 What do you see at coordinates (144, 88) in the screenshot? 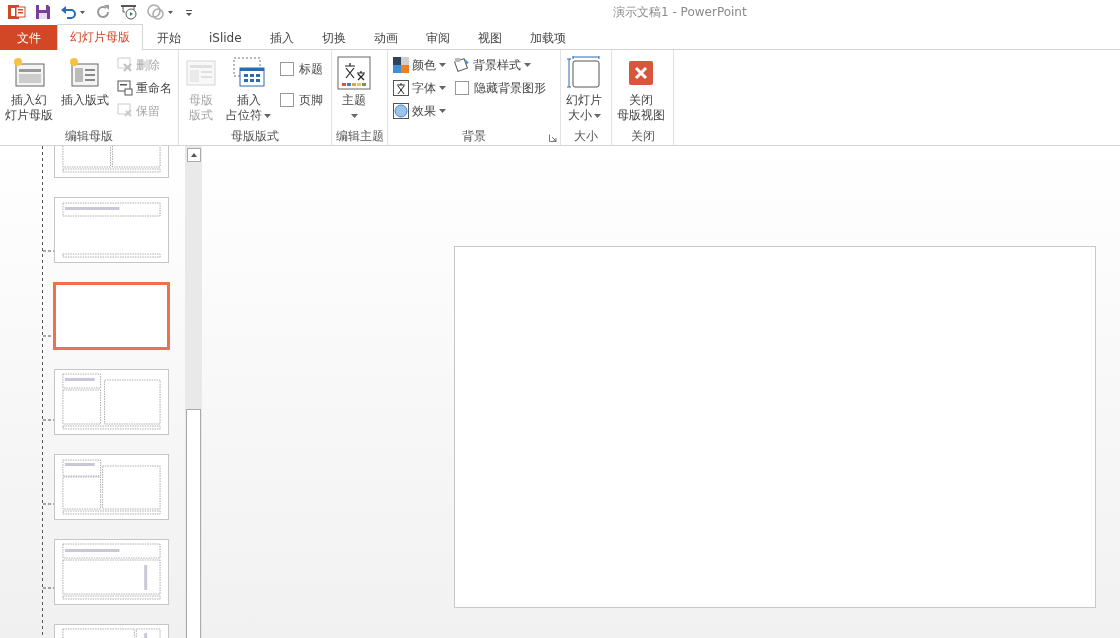
I see `ribbon-button: 重命名` at bounding box center [144, 88].